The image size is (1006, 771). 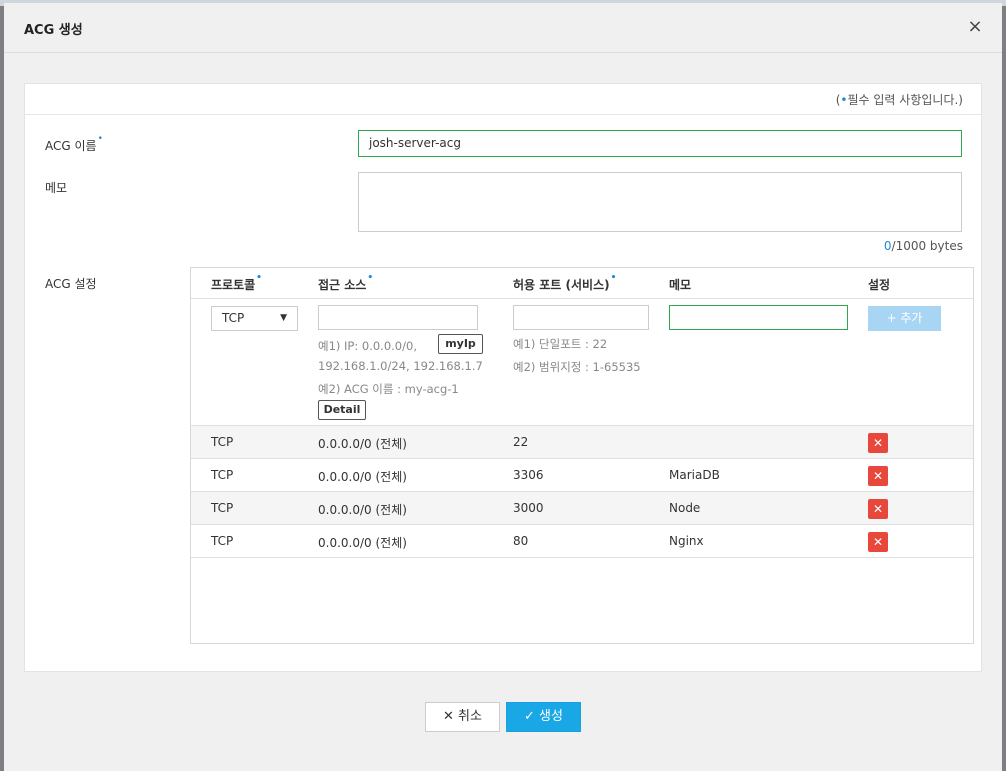 I want to click on table-row: TCP 0.0.0.0/0 (전체) 3000 Node ✕, so click(x=582, y=507).